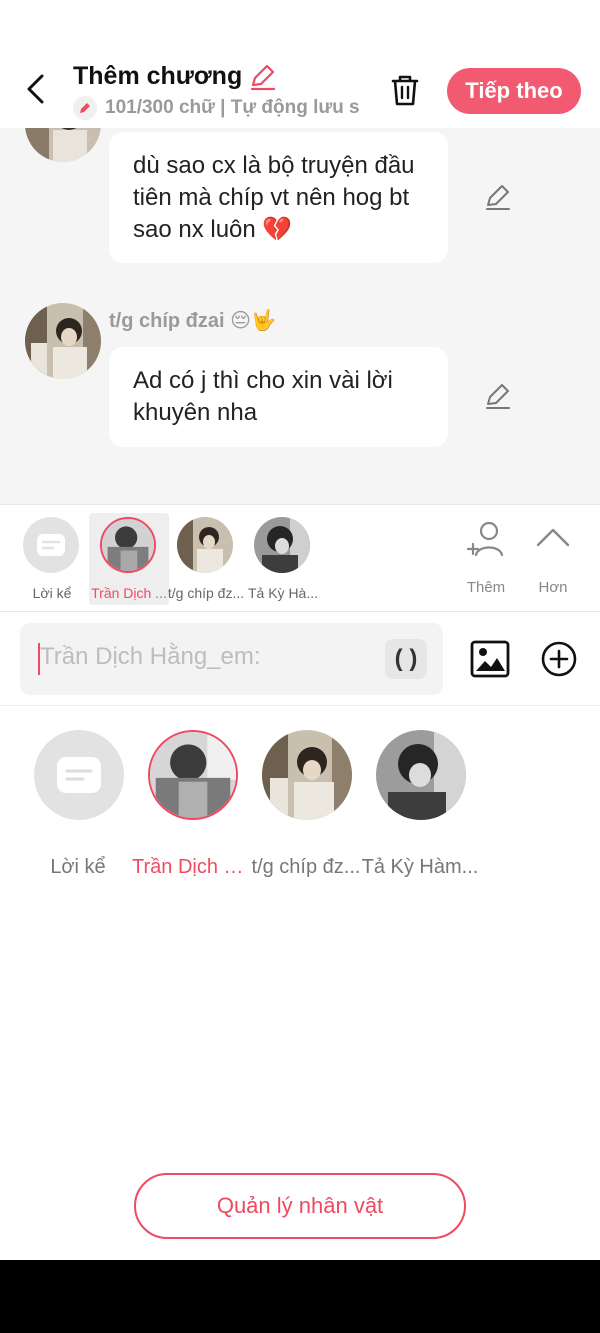  What do you see at coordinates (485, 539) in the screenshot?
I see `add-person-icon` at bounding box center [485, 539].